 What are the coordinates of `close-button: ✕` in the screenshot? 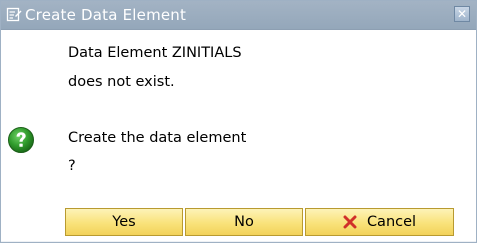 It's located at (462, 14).